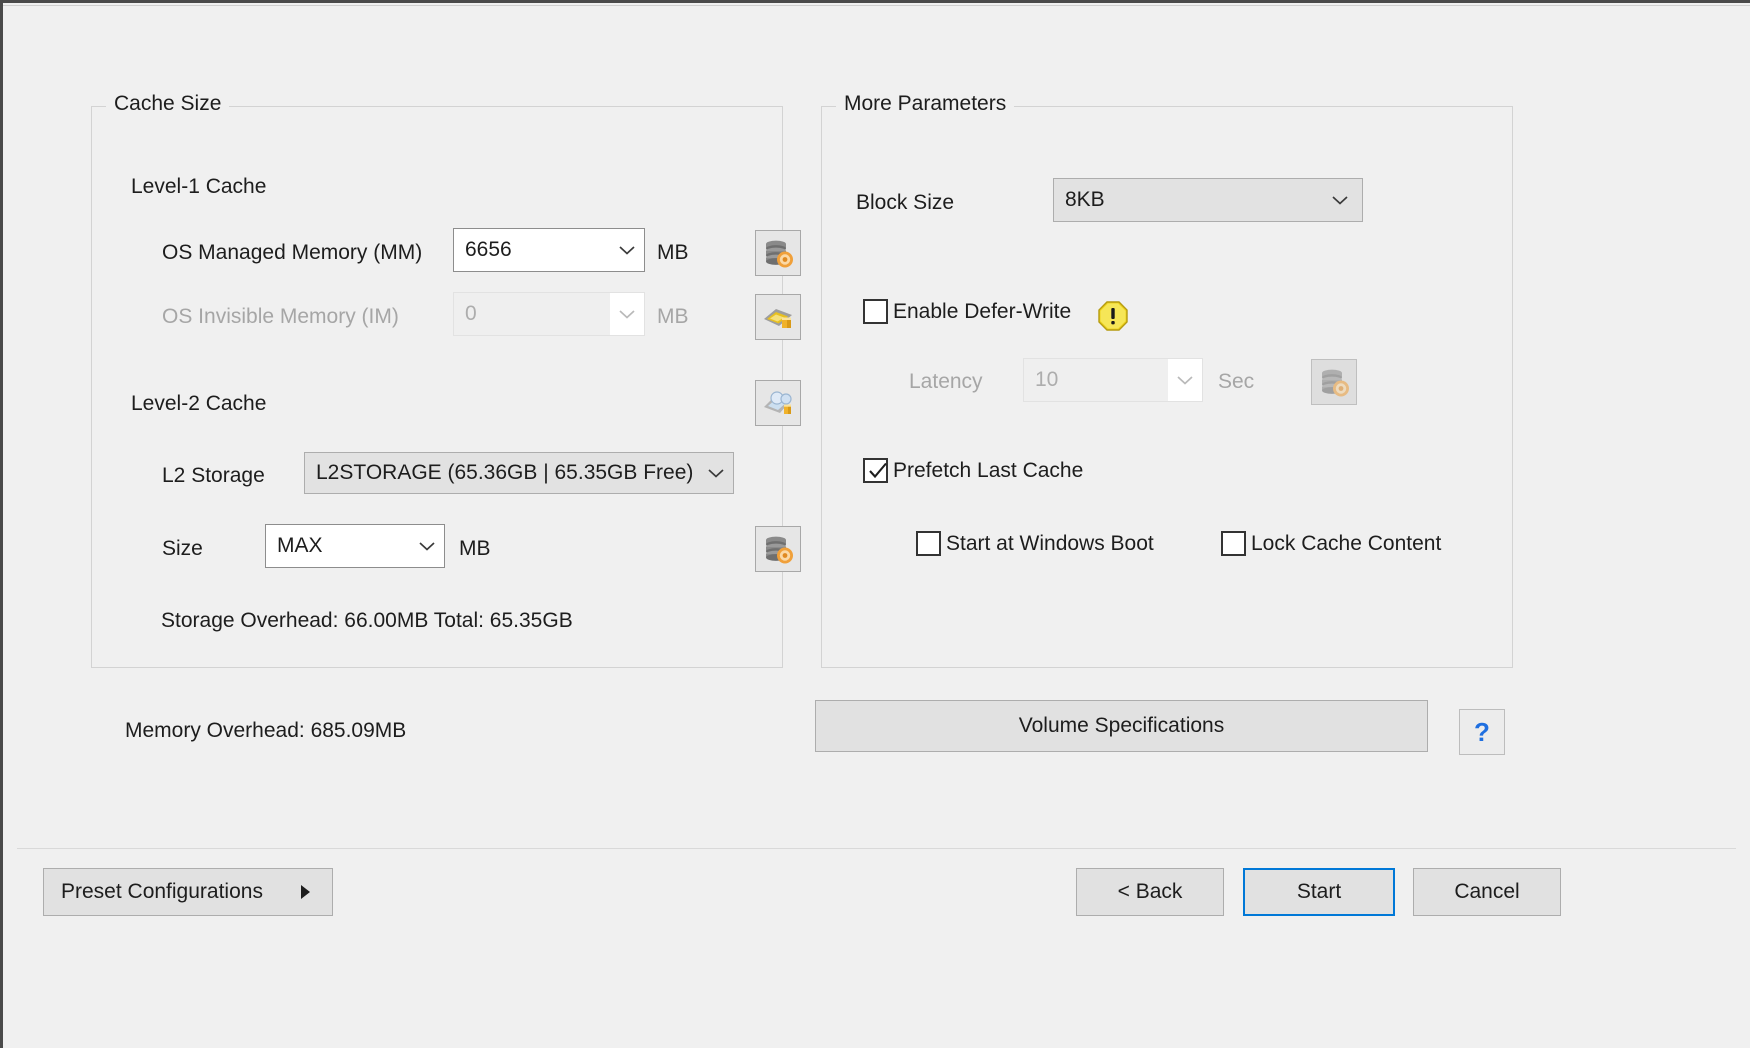 Image resolution: width=1750 pixels, height=1048 pixels. Describe the element at coordinates (532, 314) in the screenshot. I see `os-invisible-memory-value: 0` at that location.